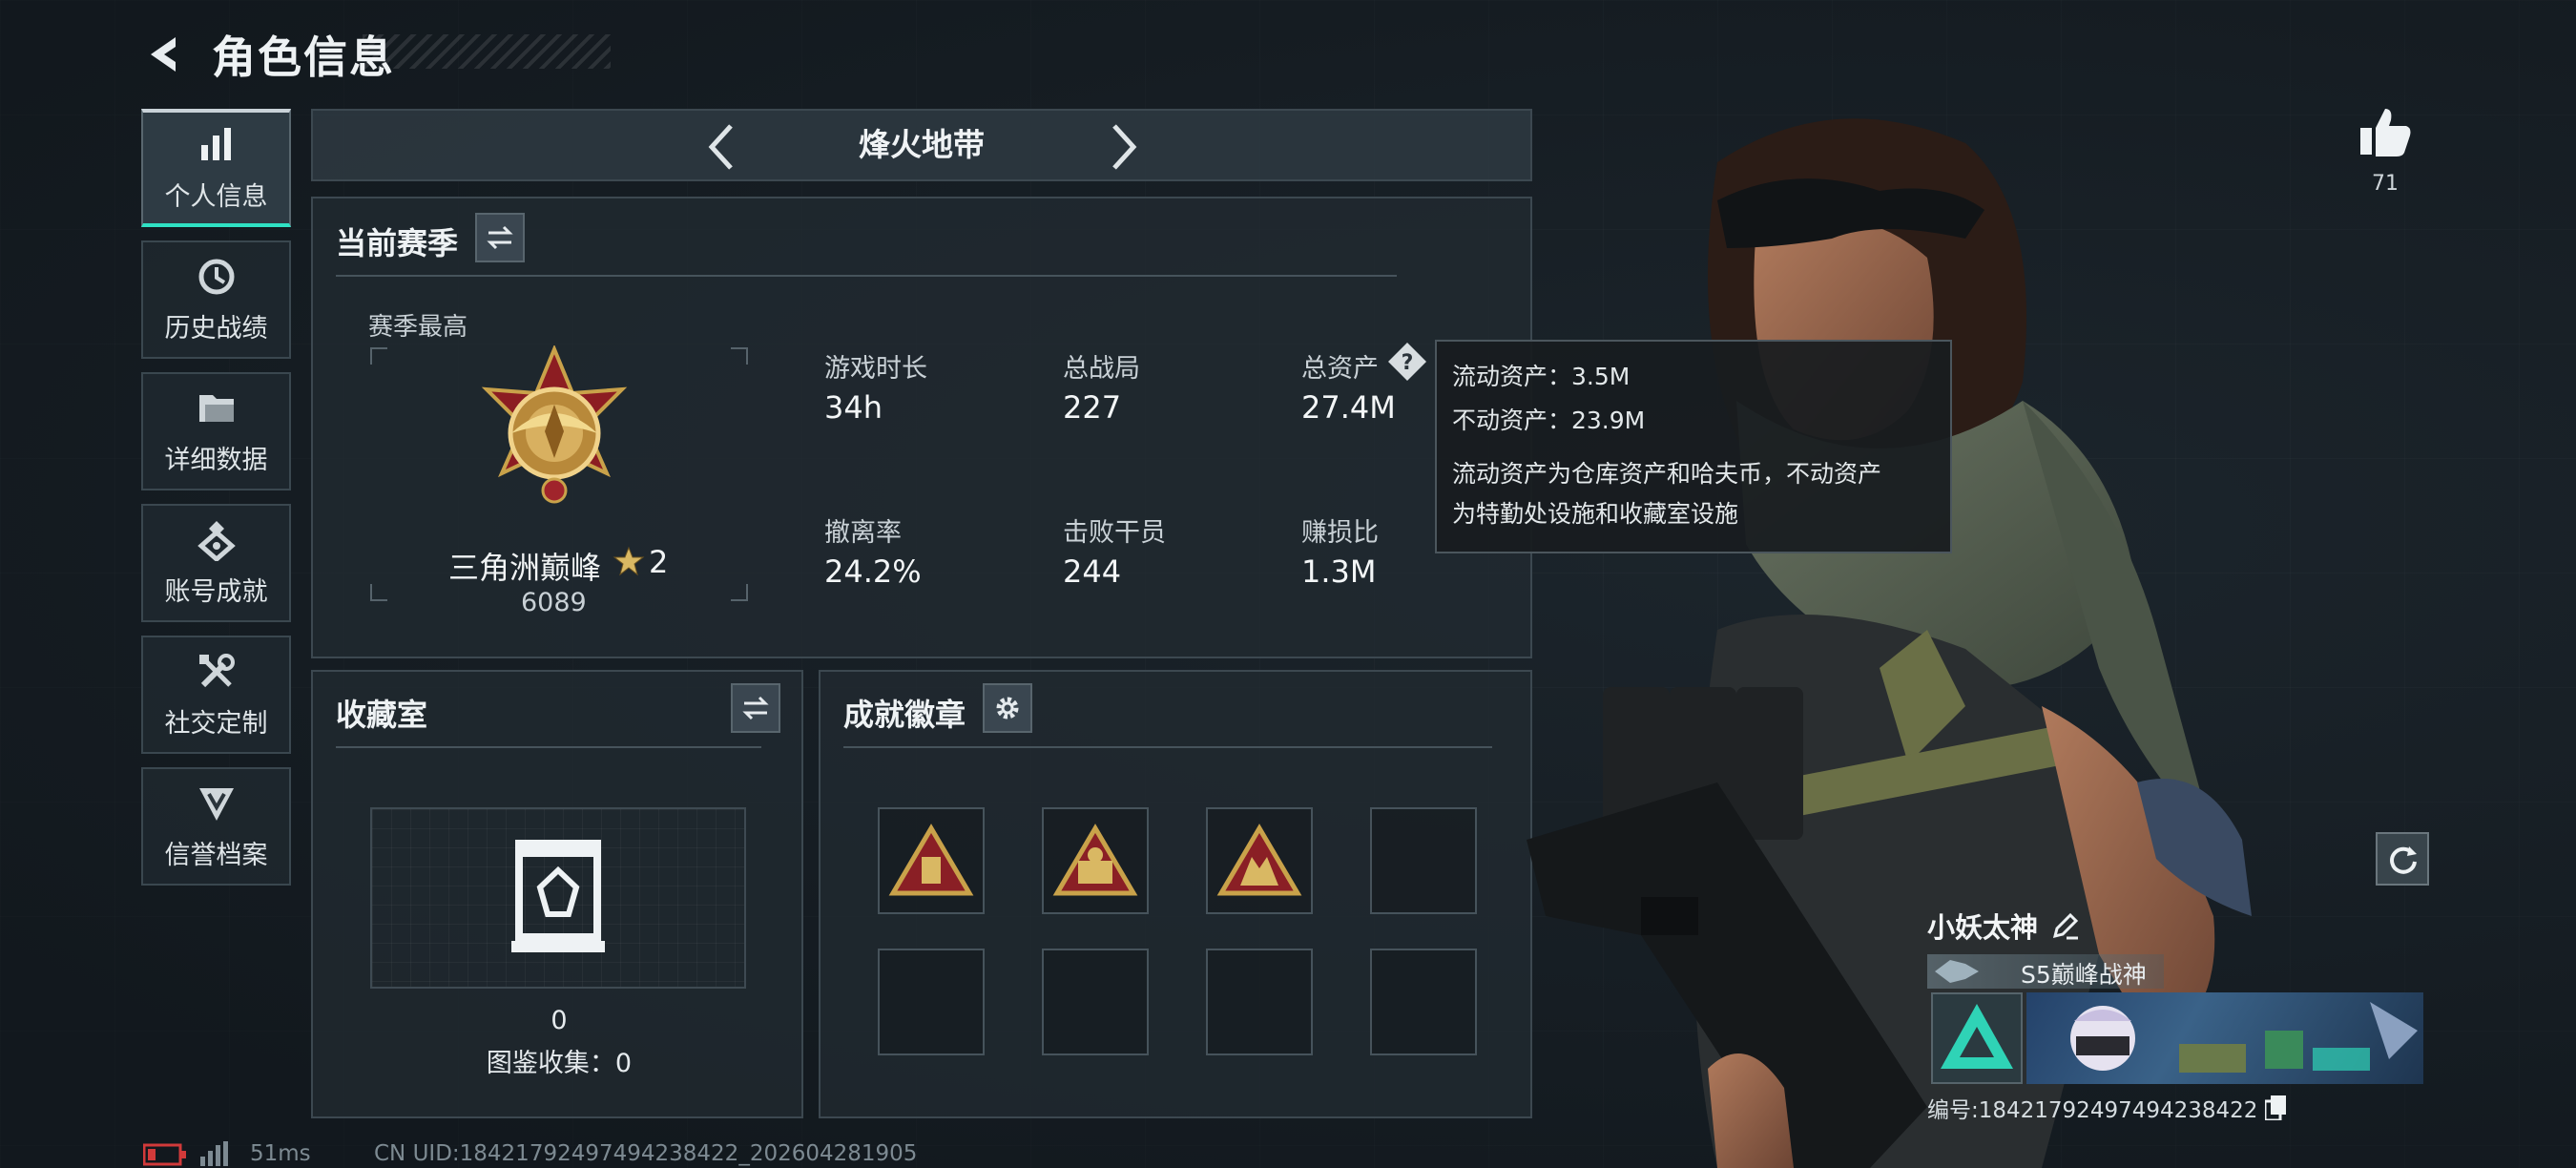 The image size is (2576, 1168). Describe the element at coordinates (269, 54) in the screenshot. I see `page-header: 角色信息` at that location.